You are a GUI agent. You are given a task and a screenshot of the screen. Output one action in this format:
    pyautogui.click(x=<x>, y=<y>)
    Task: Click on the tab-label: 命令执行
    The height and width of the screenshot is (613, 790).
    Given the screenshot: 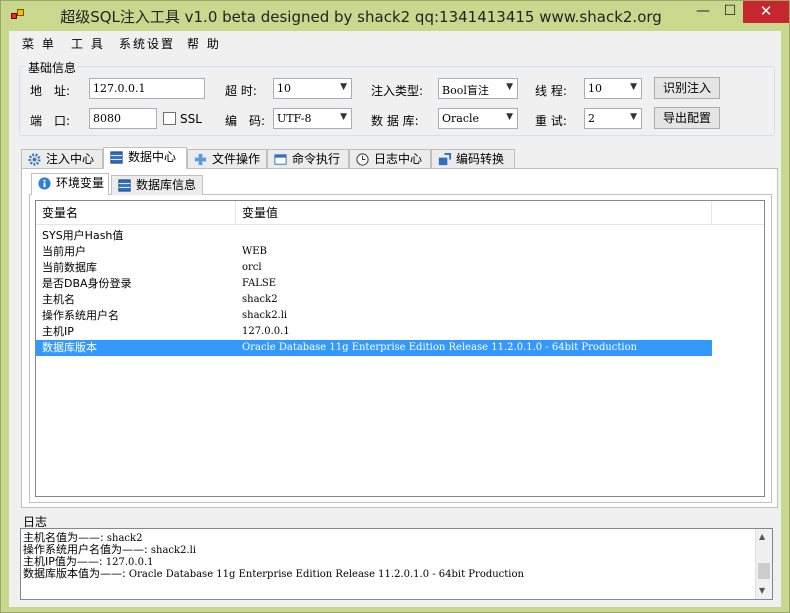 What is the action you would take?
    pyautogui.click(x=316, y=159)
    